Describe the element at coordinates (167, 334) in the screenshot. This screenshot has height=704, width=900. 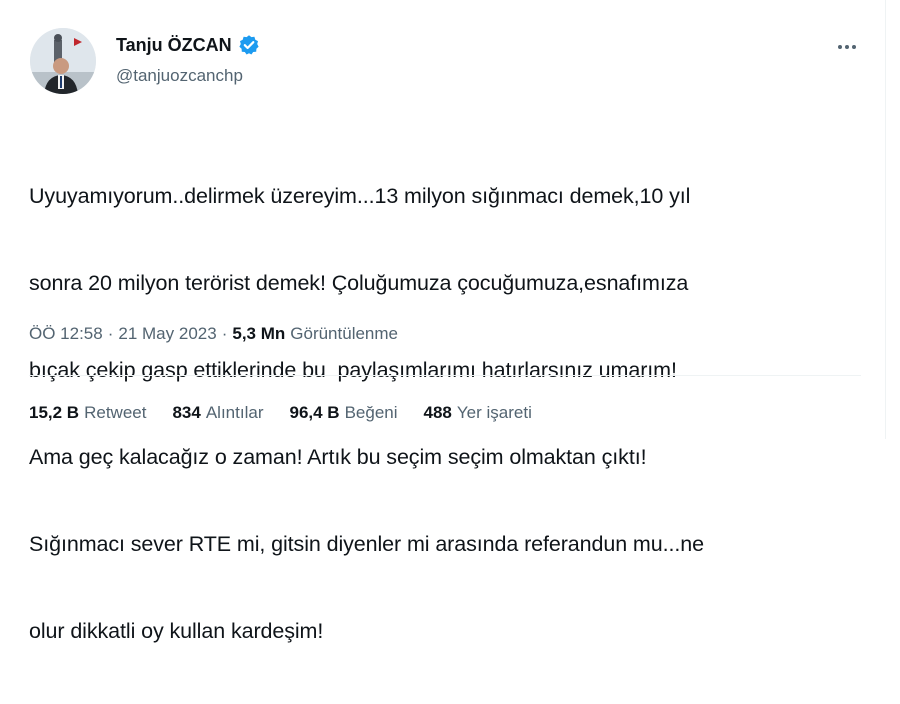
I see `tweet-date: 21 May 2023` at that location.